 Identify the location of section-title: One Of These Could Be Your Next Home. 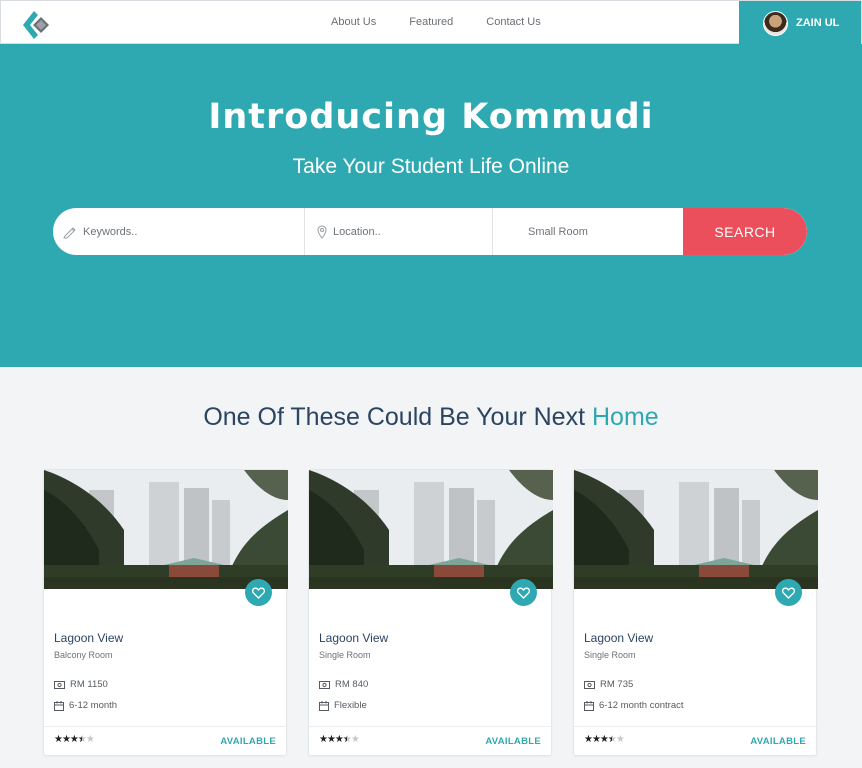
(431, 417).